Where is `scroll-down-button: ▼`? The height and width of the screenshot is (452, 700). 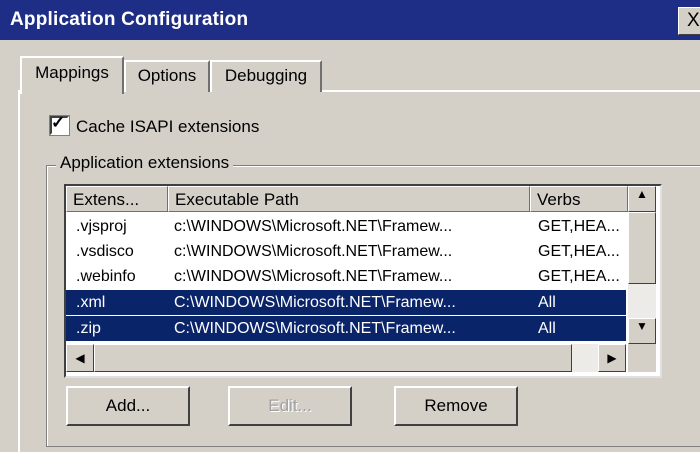
scroll-down-button: ▼ is located at coordinates (642, 331).